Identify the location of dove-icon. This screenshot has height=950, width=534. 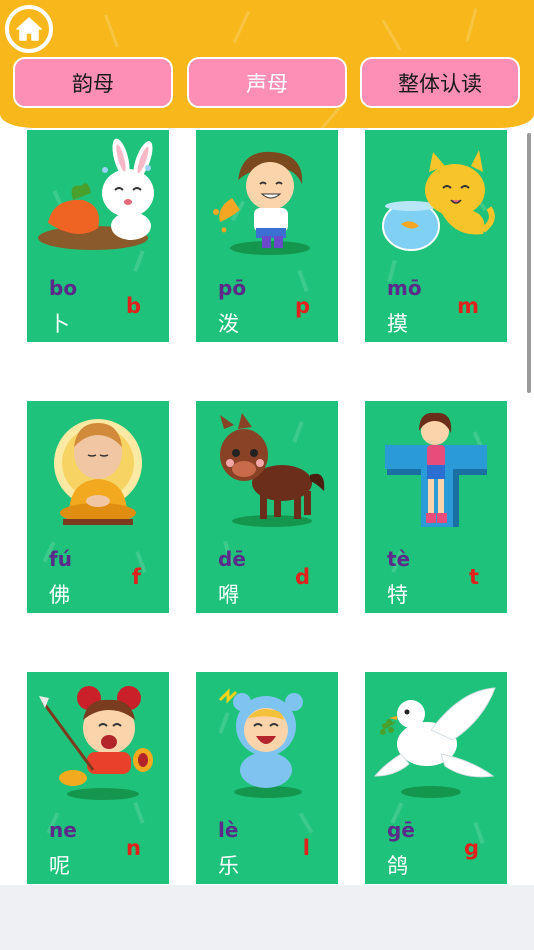
(434, 742).